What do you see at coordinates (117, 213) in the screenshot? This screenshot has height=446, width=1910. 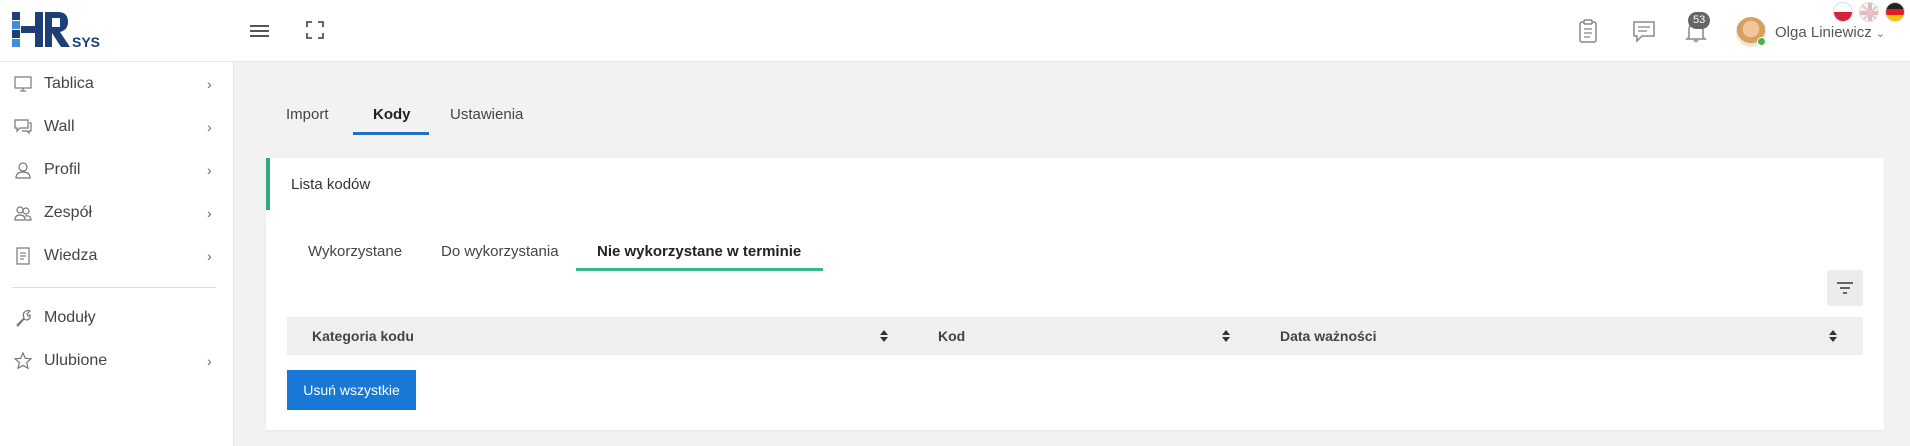 I see `sidebar-item-zespol: Zespół ›` at bounding box center [117, 213].